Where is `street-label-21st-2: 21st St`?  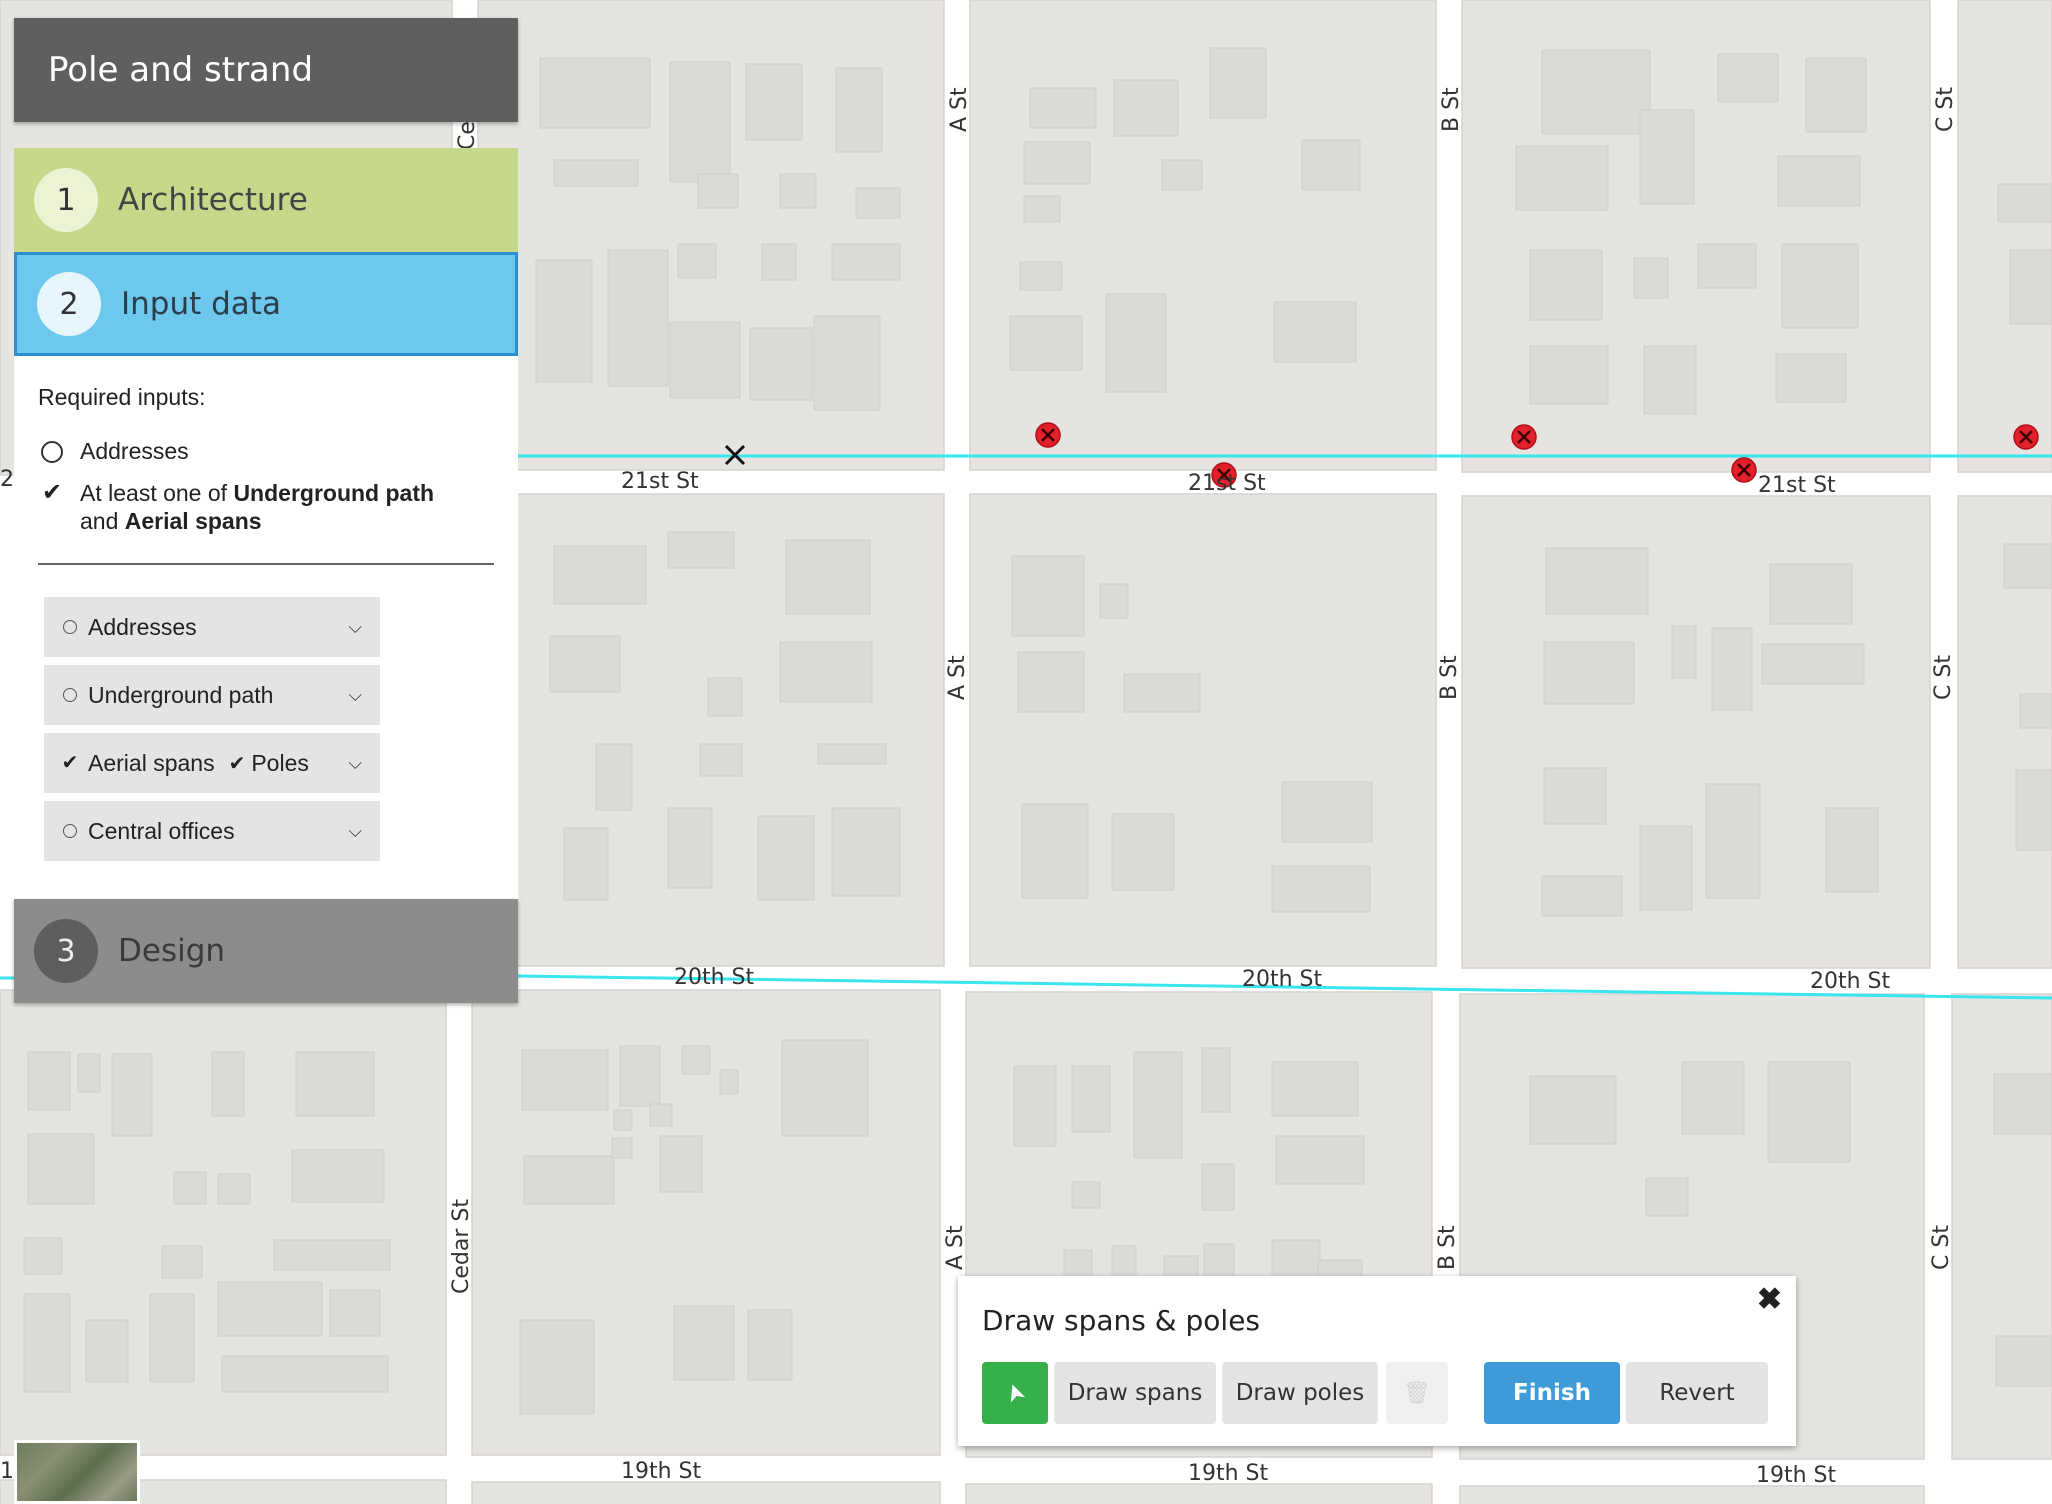 street-label-21st-2: 21st St is located at coordinates (1227, 483).